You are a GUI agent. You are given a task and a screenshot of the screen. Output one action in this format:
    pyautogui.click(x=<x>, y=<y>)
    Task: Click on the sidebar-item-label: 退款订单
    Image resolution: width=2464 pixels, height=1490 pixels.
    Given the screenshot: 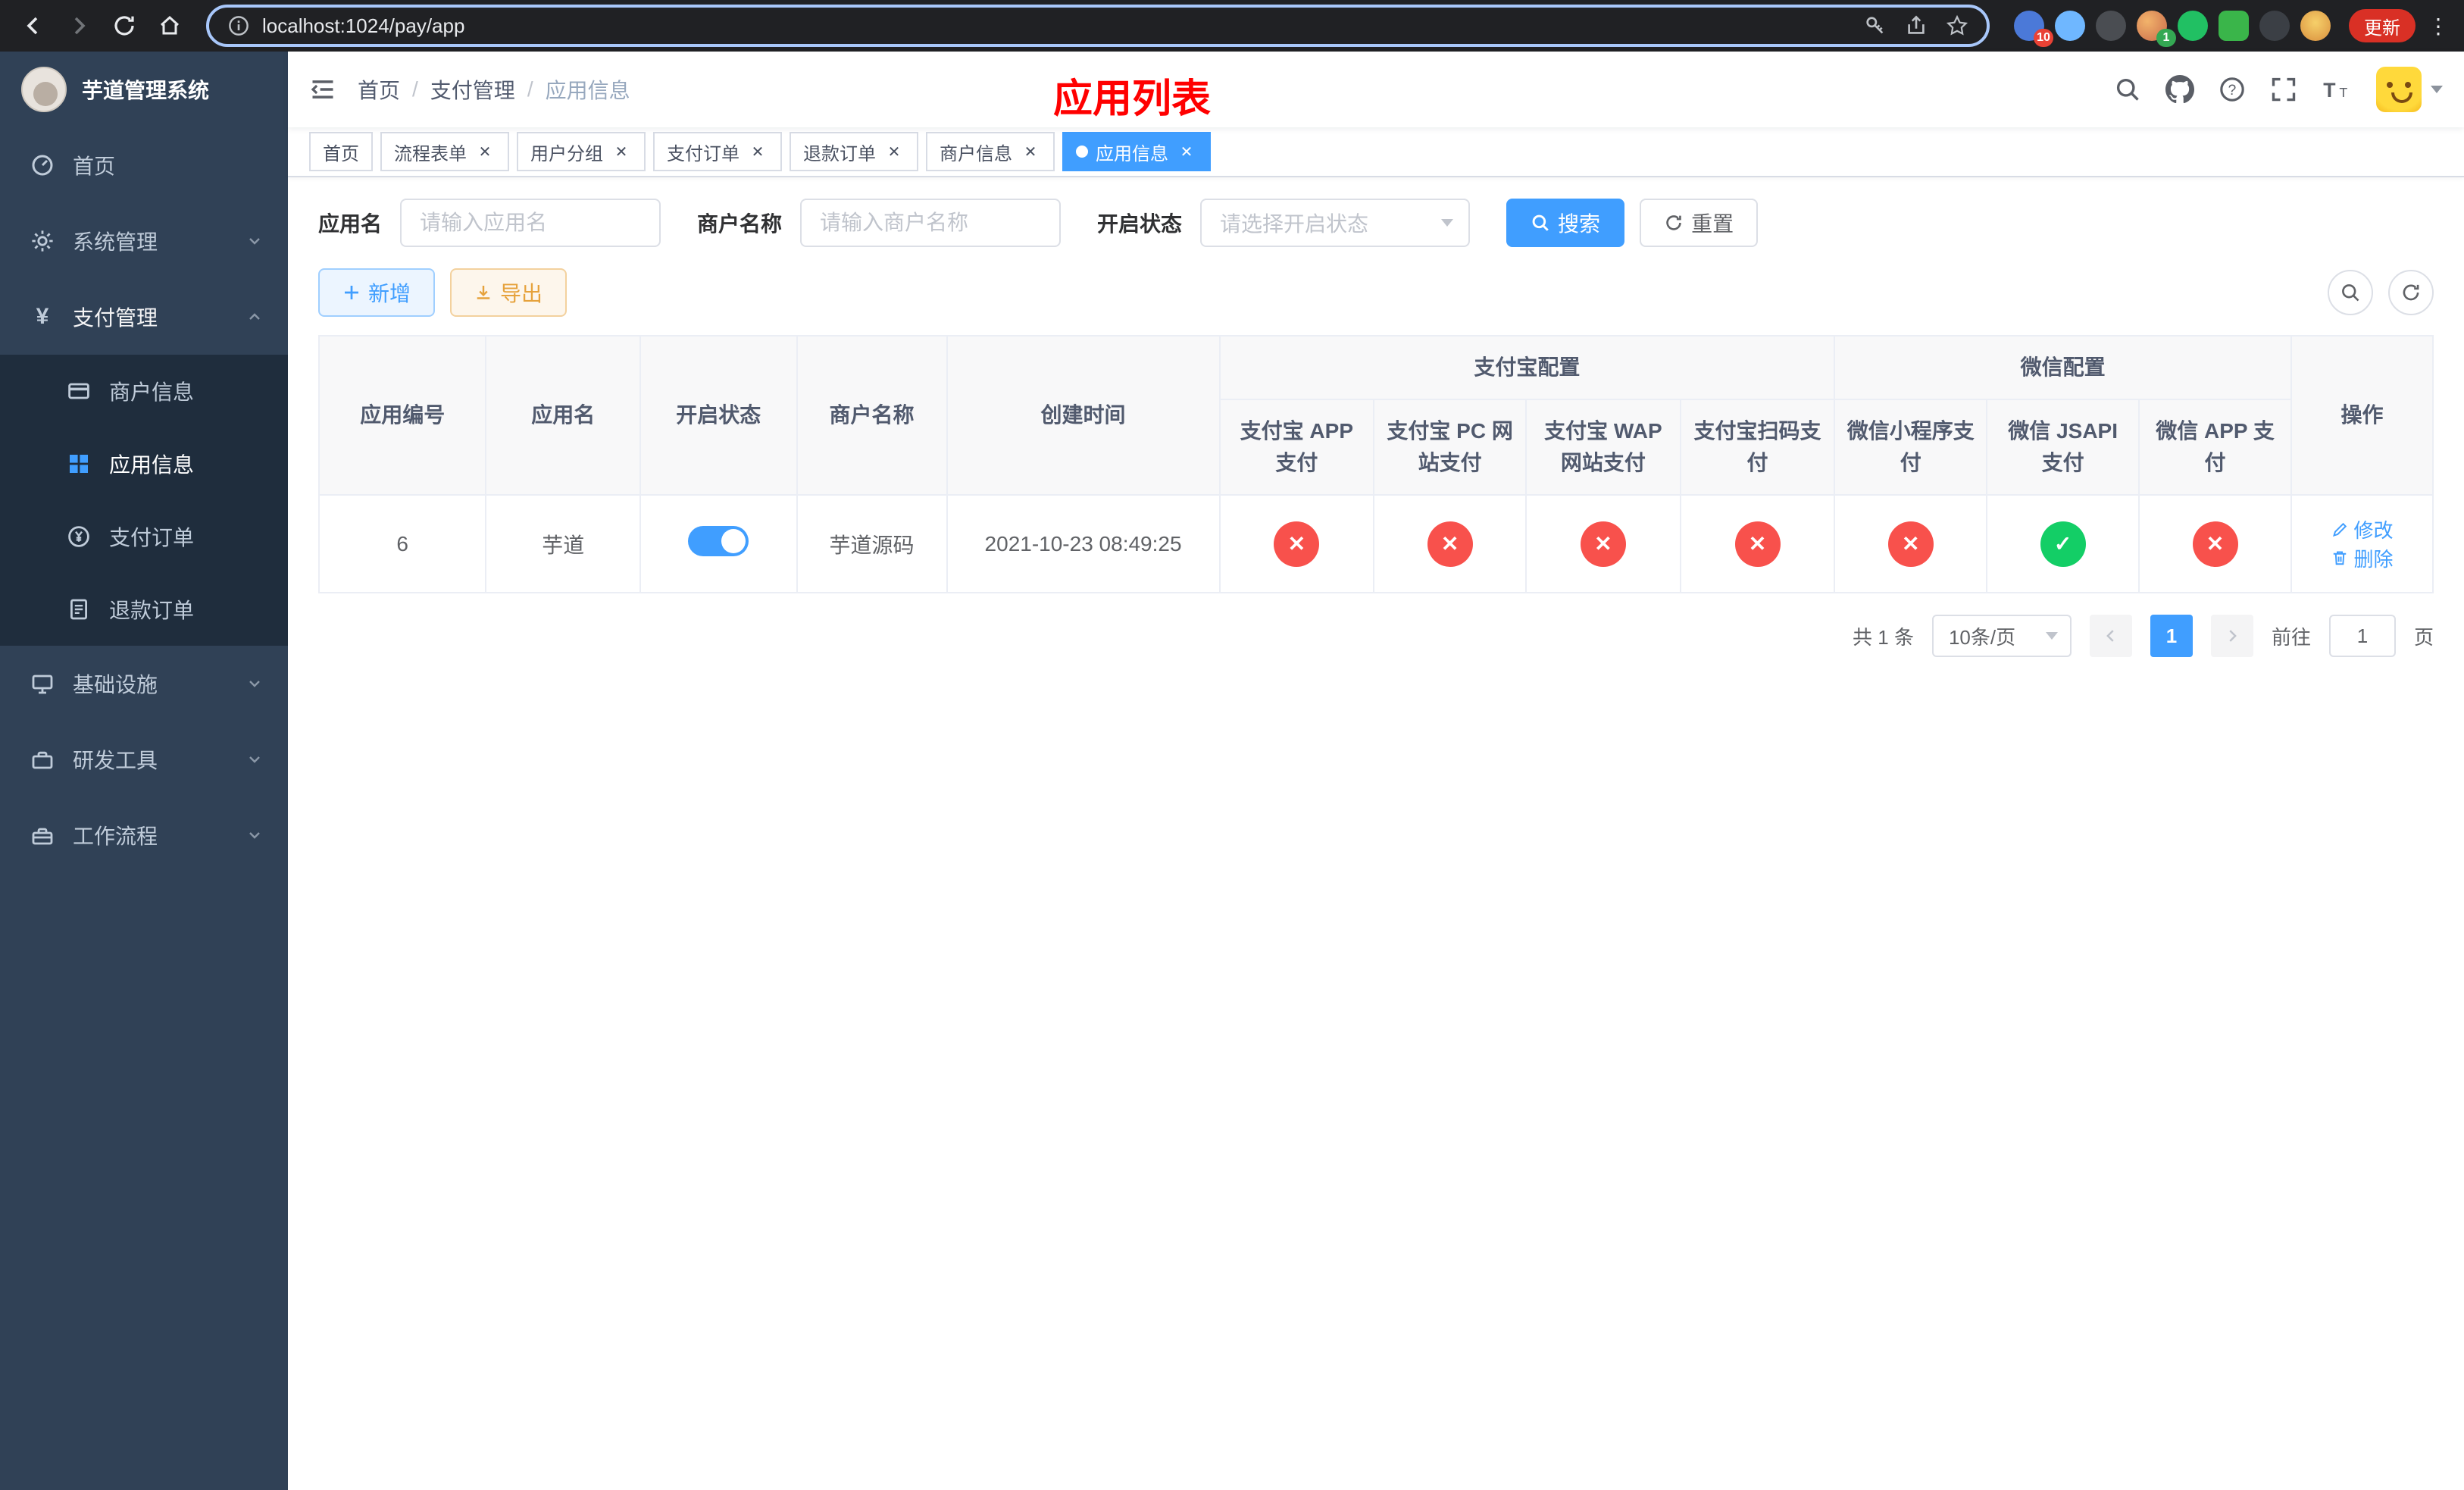 What is the action you would take?
    pyautogui.click(x=152, y=610)
    